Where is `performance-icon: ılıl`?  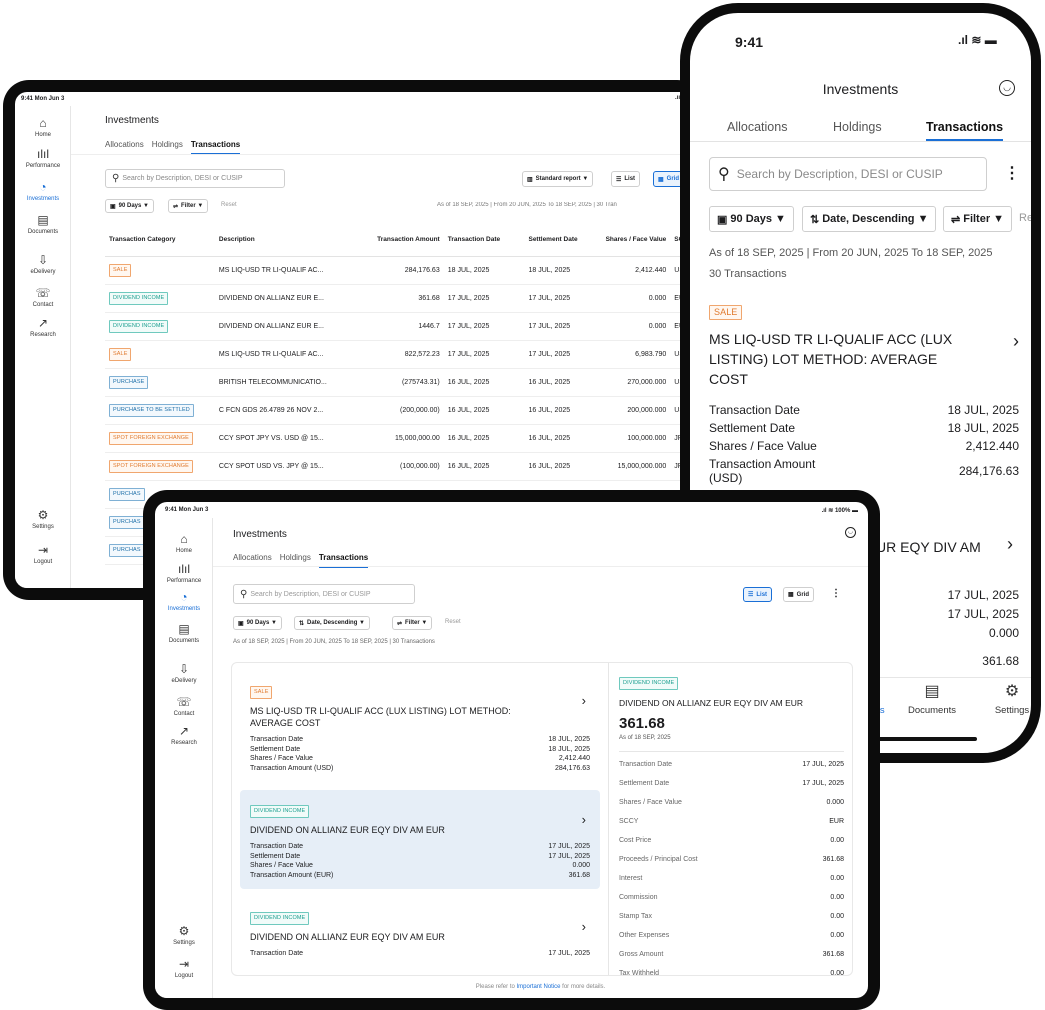 performance-icon: ılıl is located at coordinates (43, 154).